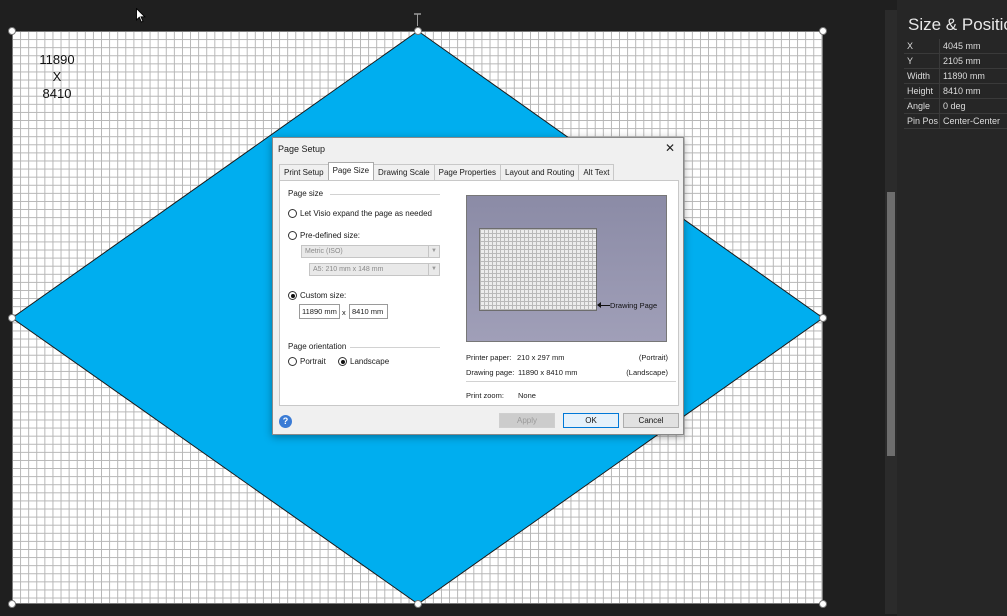 The height and width of the screenshot is (616, 1007). What do you see at coordinates (417, 19) in the screenshot?
I see `rotation-handle-icon` at bounding box center [417, 19].